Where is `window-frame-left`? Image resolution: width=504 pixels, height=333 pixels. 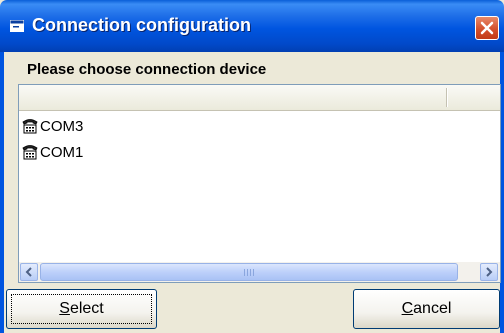
window-frame-left is located at coordinates (2, 192).